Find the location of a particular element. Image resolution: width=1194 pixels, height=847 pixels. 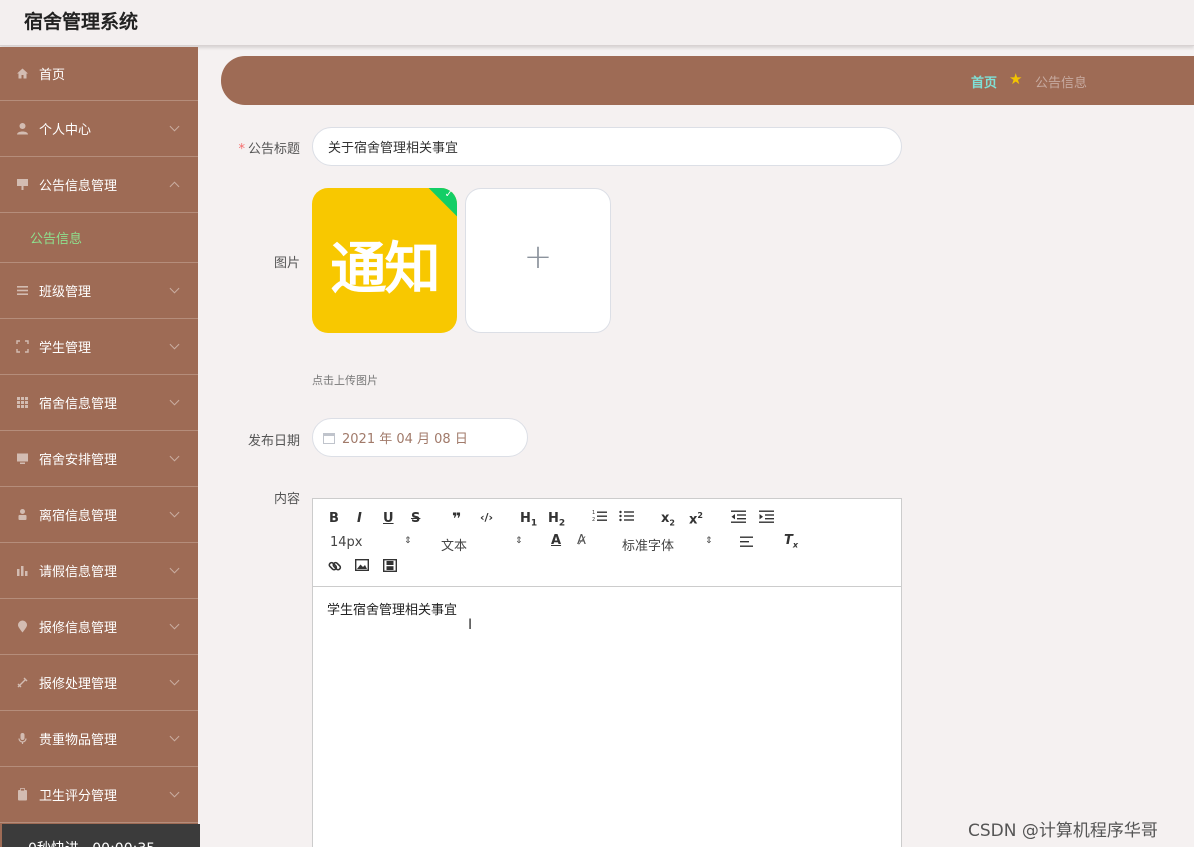

date-label: 发布日期 is located at coordinates (273, 441).